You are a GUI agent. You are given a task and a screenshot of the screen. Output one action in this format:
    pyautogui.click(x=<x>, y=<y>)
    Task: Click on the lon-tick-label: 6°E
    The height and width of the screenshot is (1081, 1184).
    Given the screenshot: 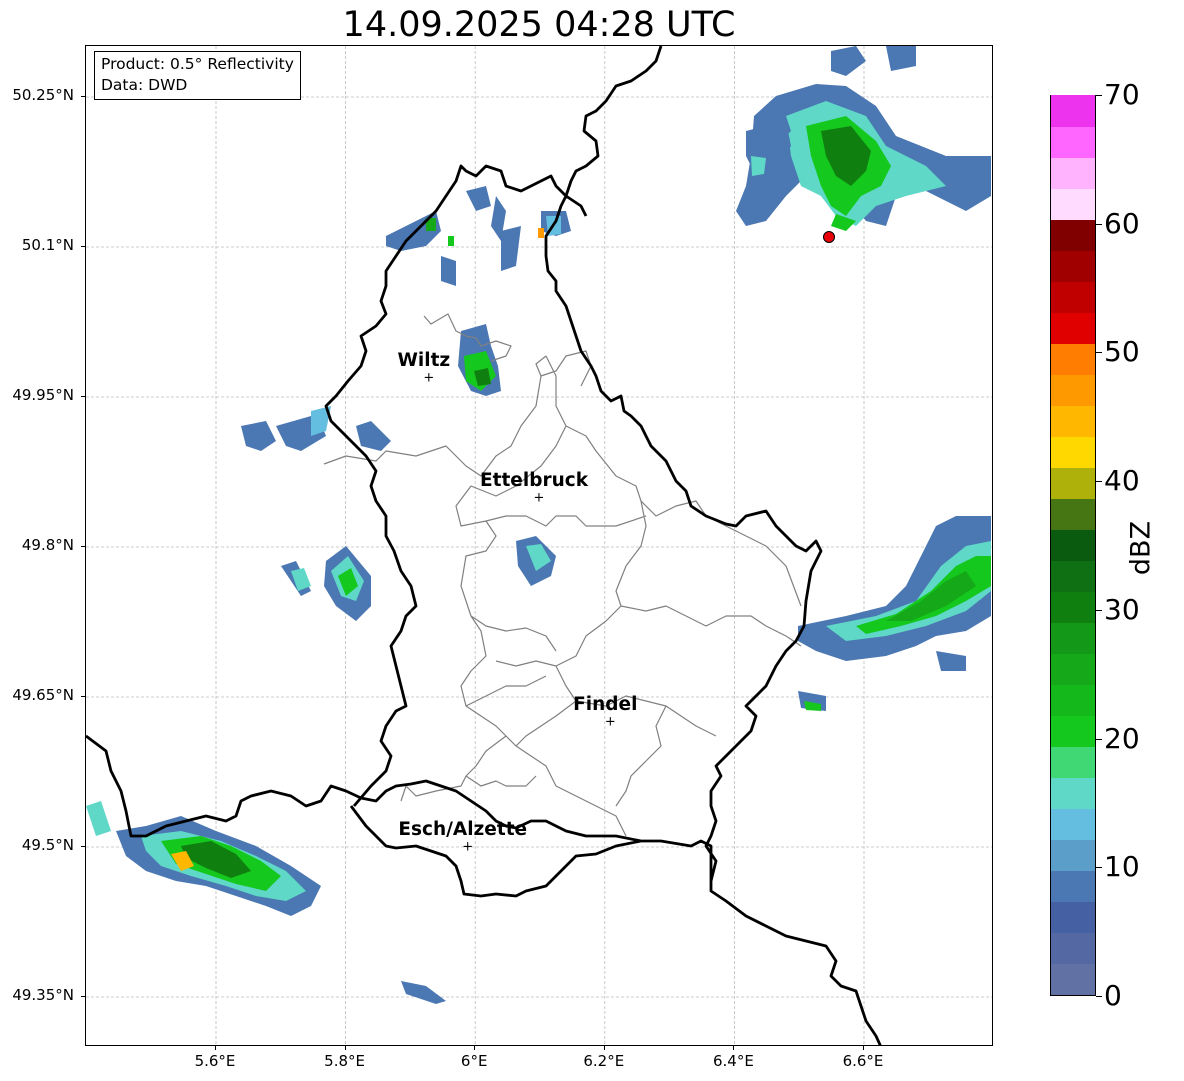 What is the action you would take?
    pyautogui.click(x=474, y=1061)
    